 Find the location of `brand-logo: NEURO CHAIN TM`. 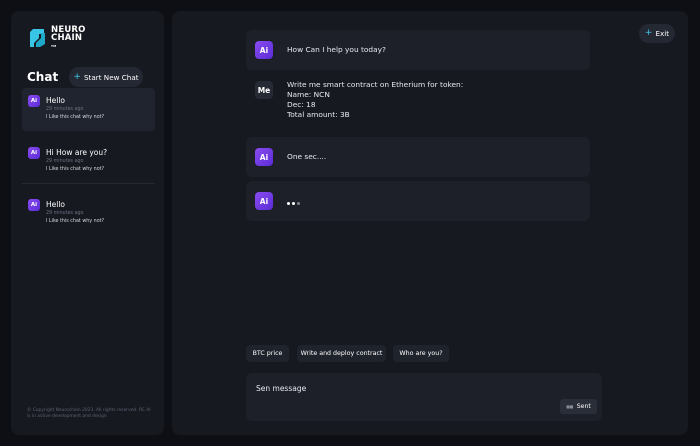

brand-logo: NEURO CHAIN TM is located at coordinates (56, 38).